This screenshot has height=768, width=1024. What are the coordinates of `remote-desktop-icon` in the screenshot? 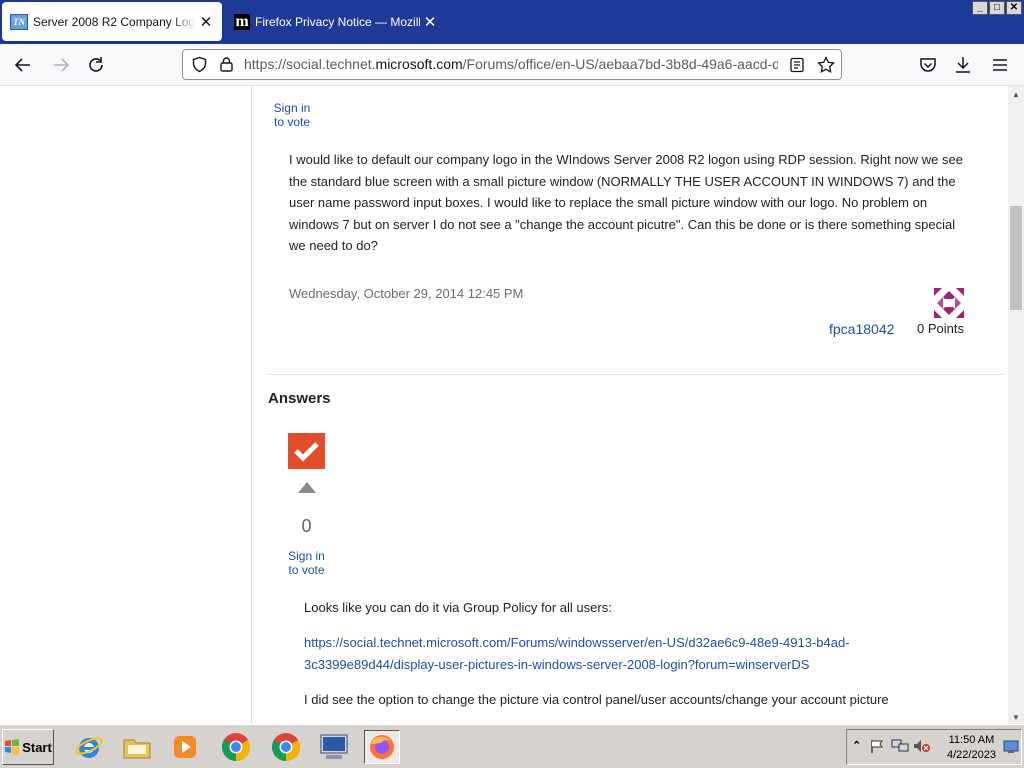 It's located at (334, 747).